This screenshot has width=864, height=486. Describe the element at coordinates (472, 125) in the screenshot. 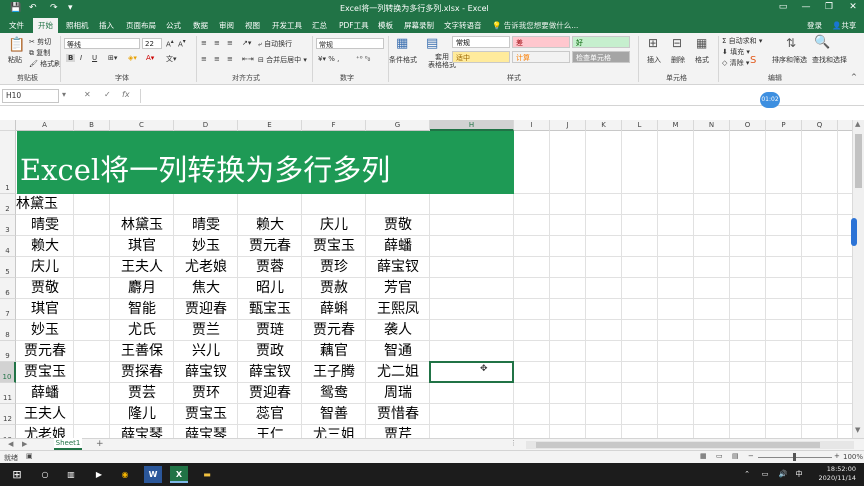

I see `column-header-h: H` at that location.